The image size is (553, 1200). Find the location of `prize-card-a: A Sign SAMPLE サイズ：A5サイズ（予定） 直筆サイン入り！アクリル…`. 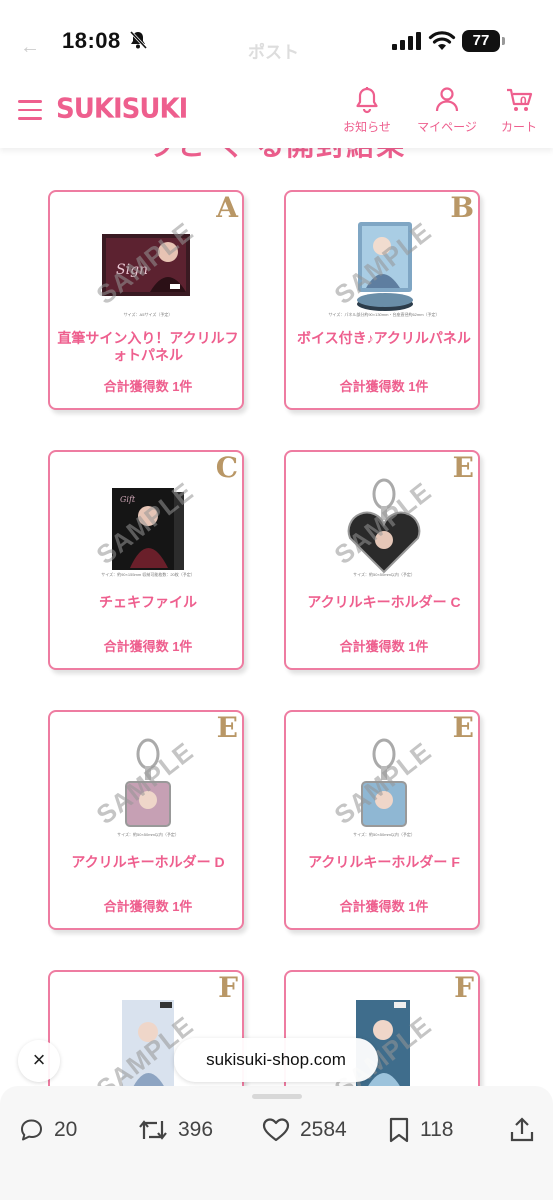

prize-card-a: A Sign SAMPLE サイズ：A5サイズ（予定） 直筆サイン入り！アクリル… is located at coordinates (146, 300).